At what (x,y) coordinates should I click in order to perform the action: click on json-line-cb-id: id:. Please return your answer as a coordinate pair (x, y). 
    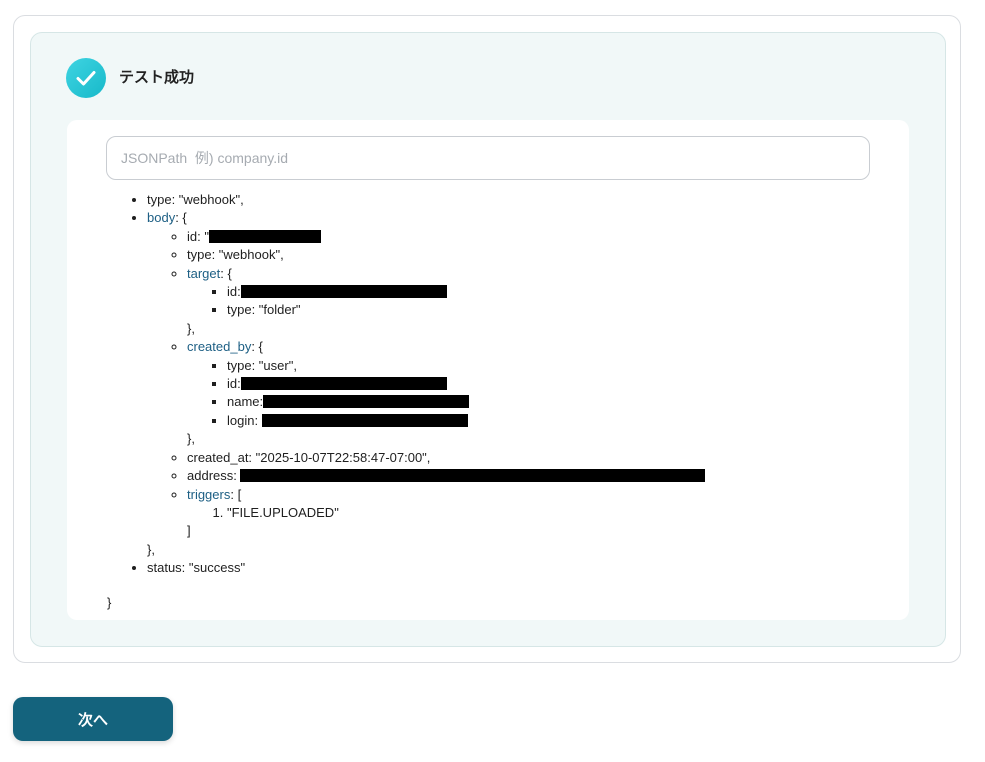
    Looking at the image, I should click on (466, 384).